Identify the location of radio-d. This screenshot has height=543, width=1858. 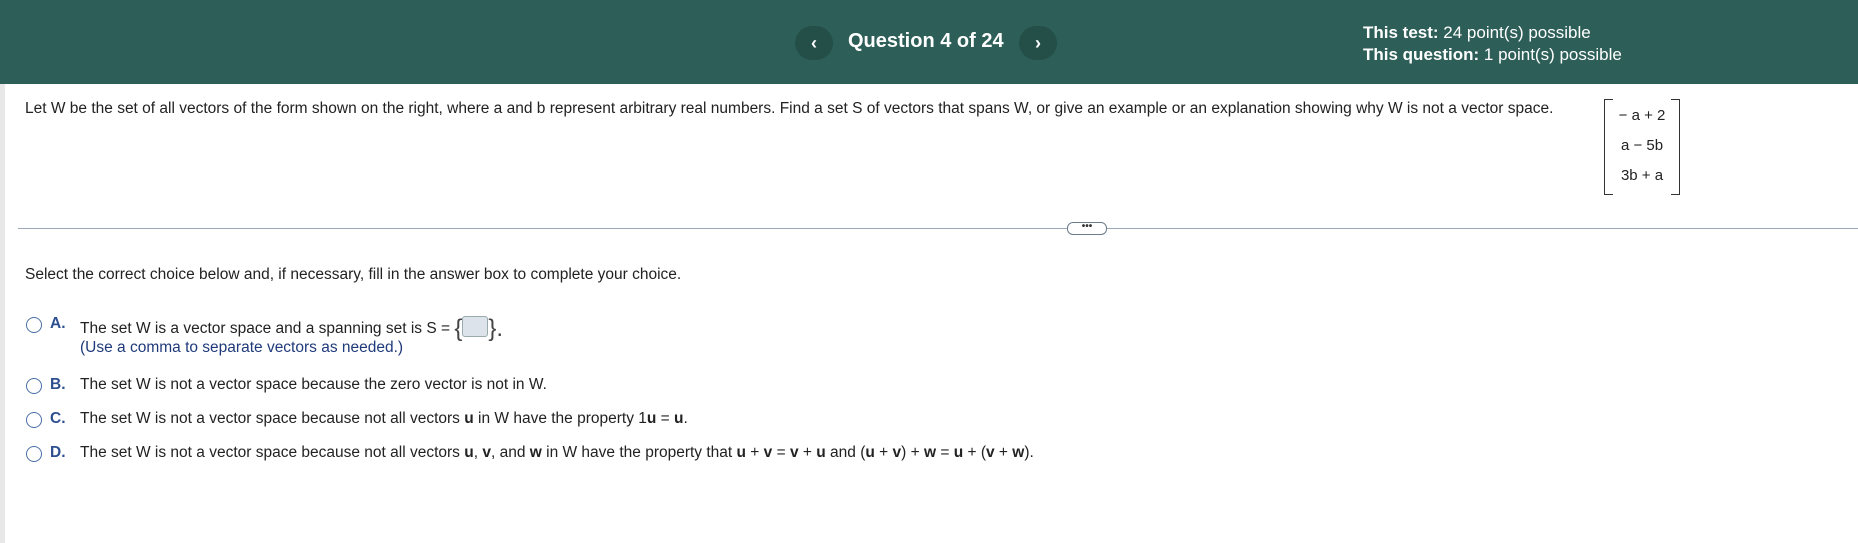
(34, 454).